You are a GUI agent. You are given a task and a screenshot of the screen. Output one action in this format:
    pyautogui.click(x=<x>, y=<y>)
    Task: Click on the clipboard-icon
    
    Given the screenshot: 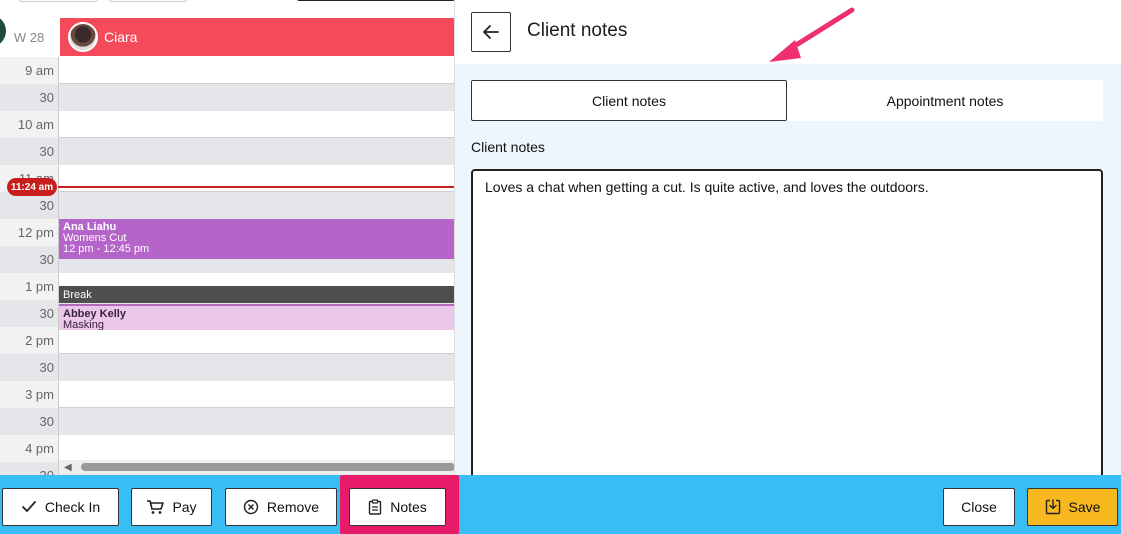 What is the action you would take?
    pyautogui.click(x=375, y=507)
    